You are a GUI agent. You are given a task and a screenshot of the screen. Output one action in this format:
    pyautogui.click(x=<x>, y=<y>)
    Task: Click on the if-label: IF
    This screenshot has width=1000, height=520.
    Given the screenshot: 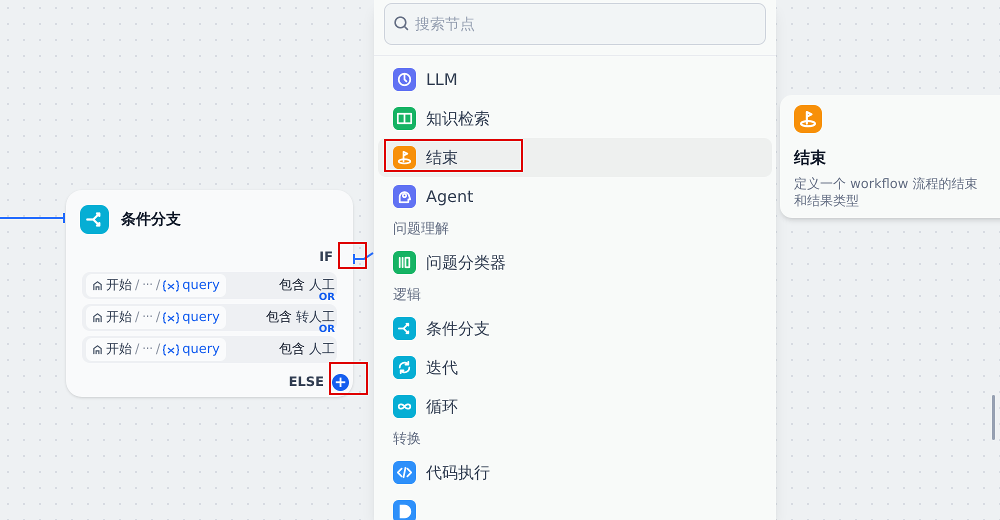 What is the action you would take?
    pyautogui.click(x=326, y=257)
    